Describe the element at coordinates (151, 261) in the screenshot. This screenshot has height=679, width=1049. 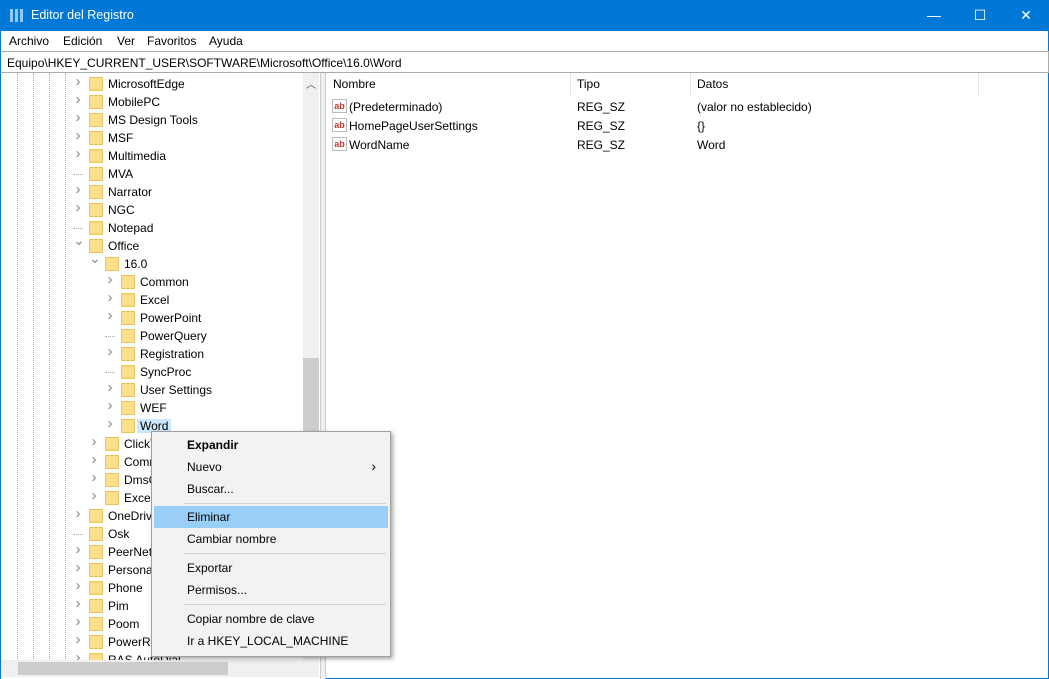
I see `tree-item: ⌄ 16.0` at that location.